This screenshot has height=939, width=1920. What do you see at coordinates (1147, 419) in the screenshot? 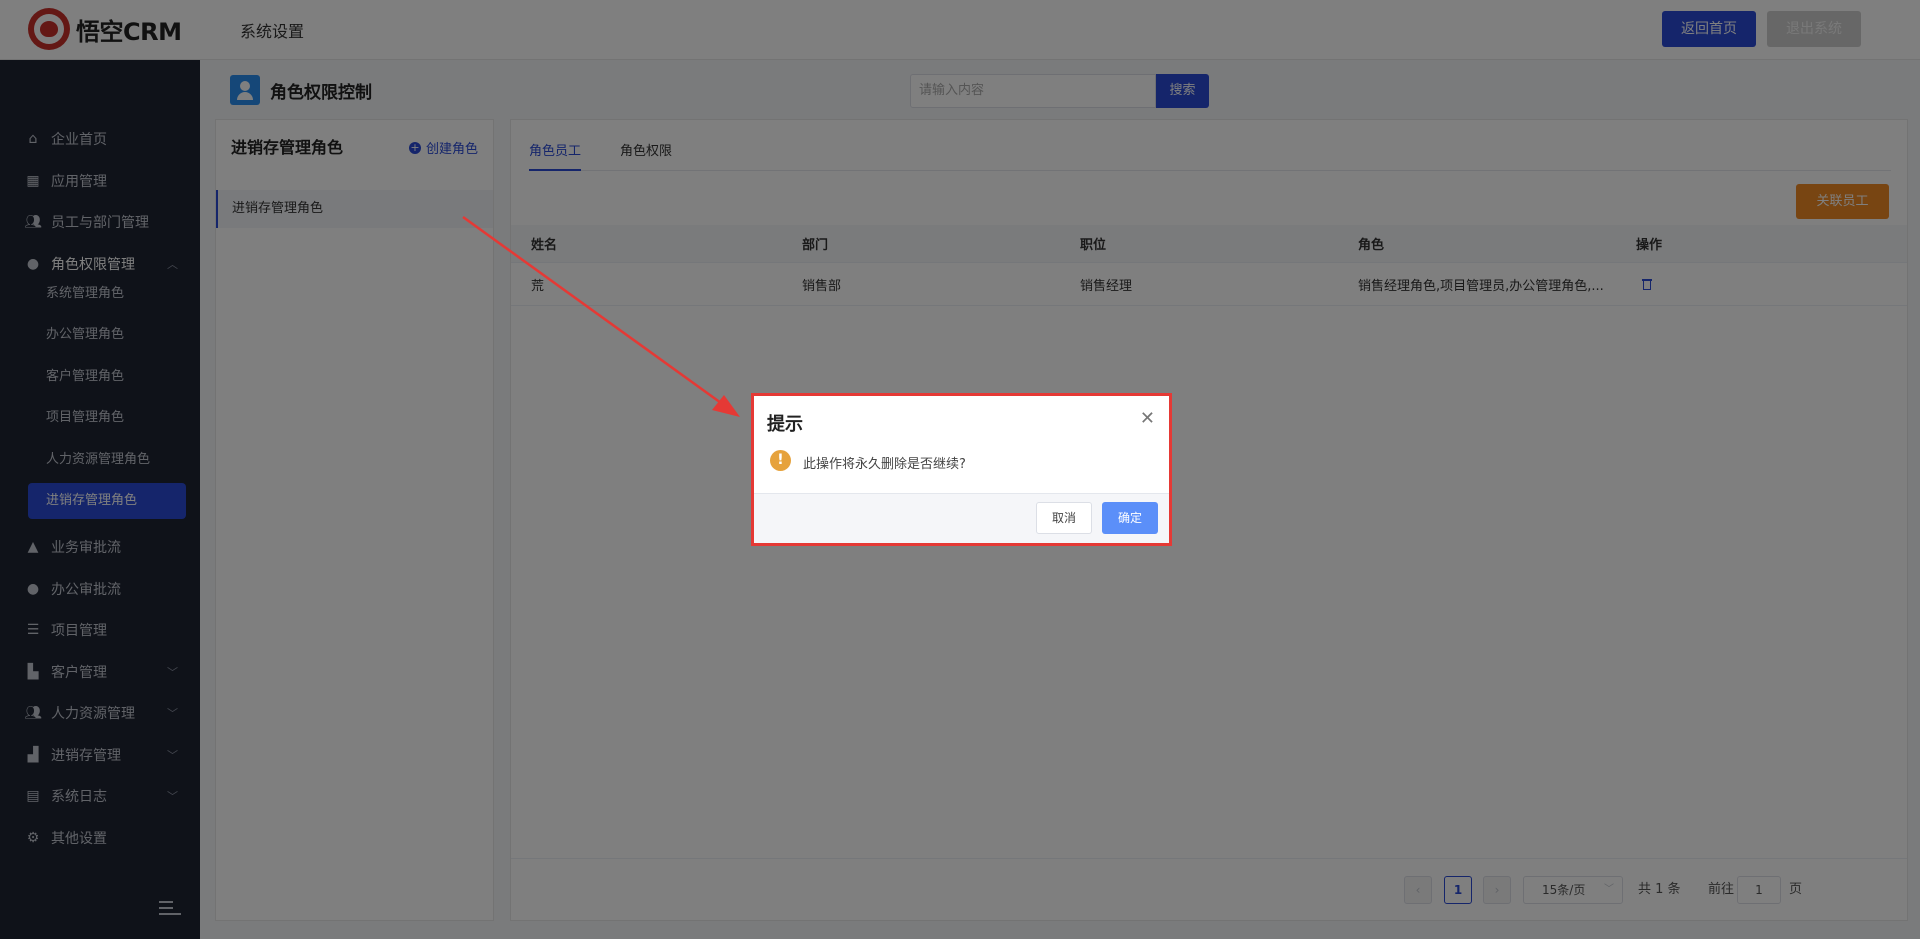
I see `close-icon: ✕` at bounding box center [1147, 419].